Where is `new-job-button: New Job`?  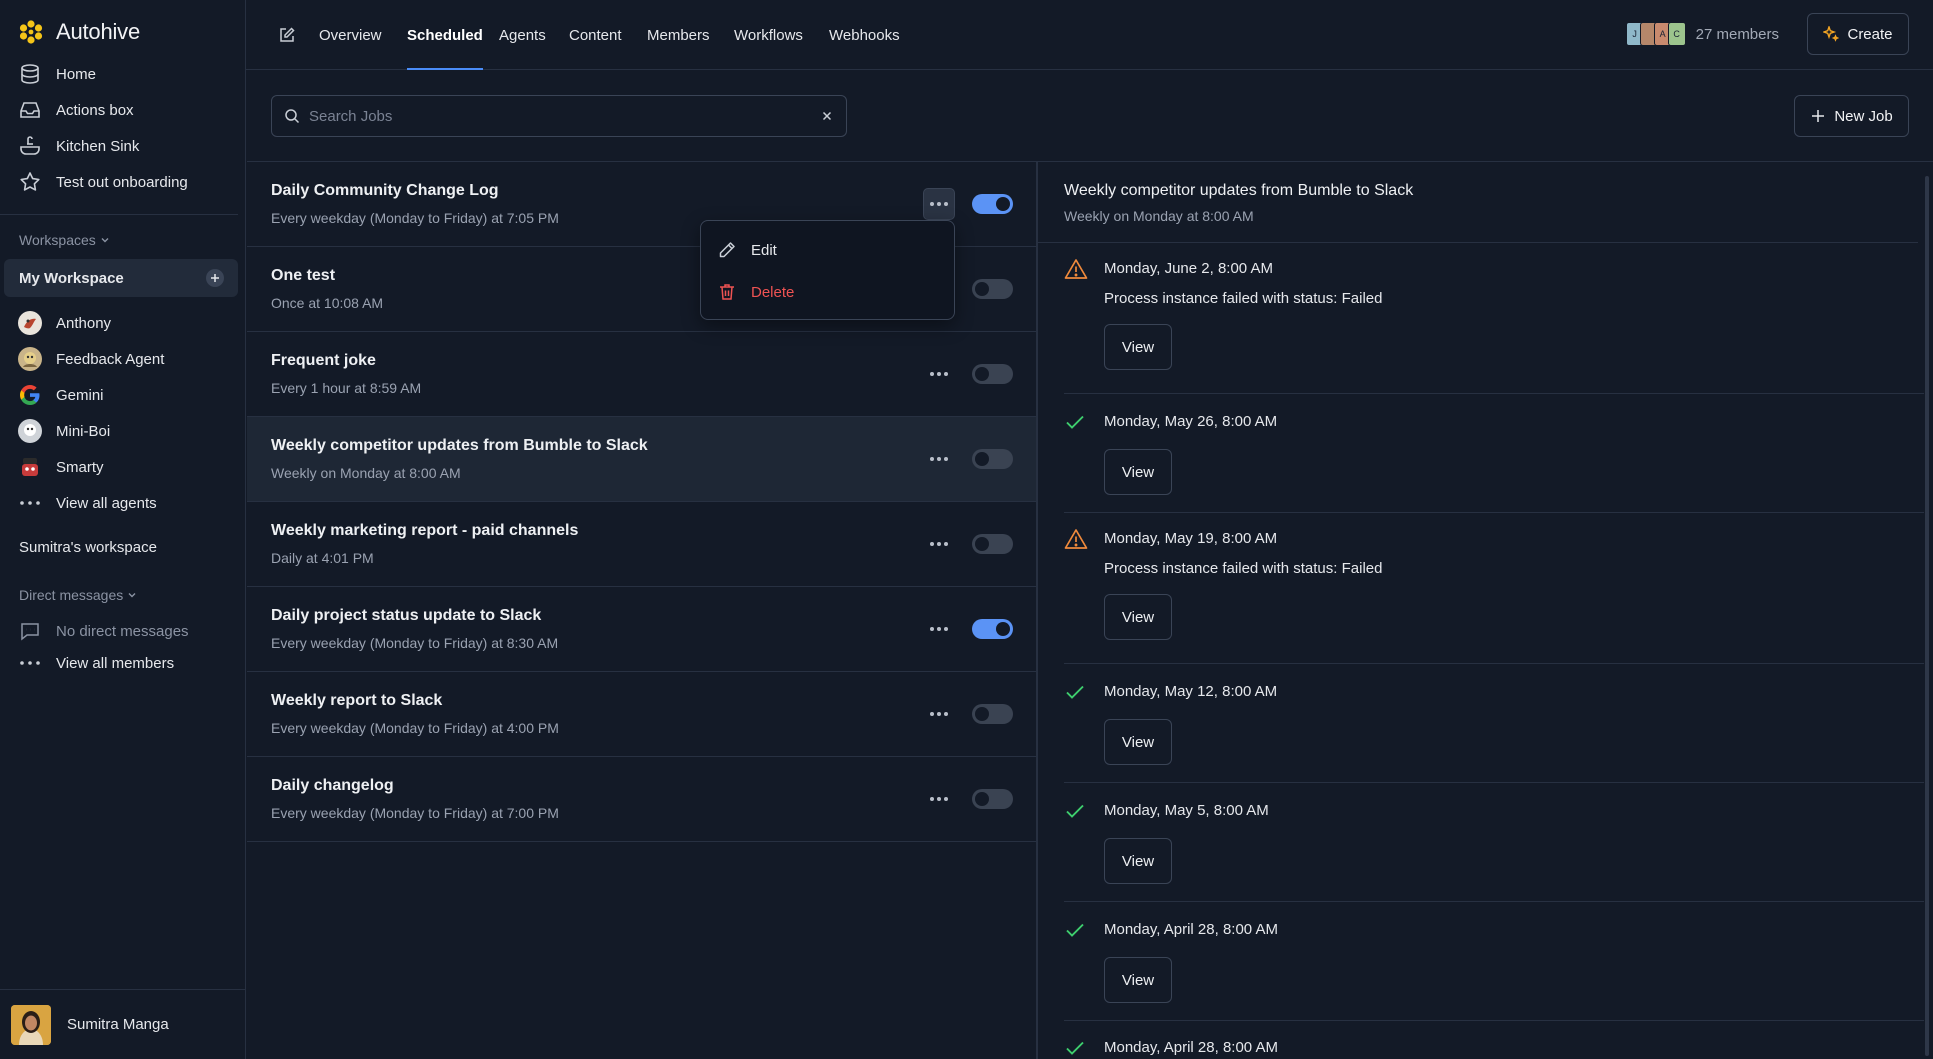
new-job-button: New Job is located at coordinates (1851, 116).